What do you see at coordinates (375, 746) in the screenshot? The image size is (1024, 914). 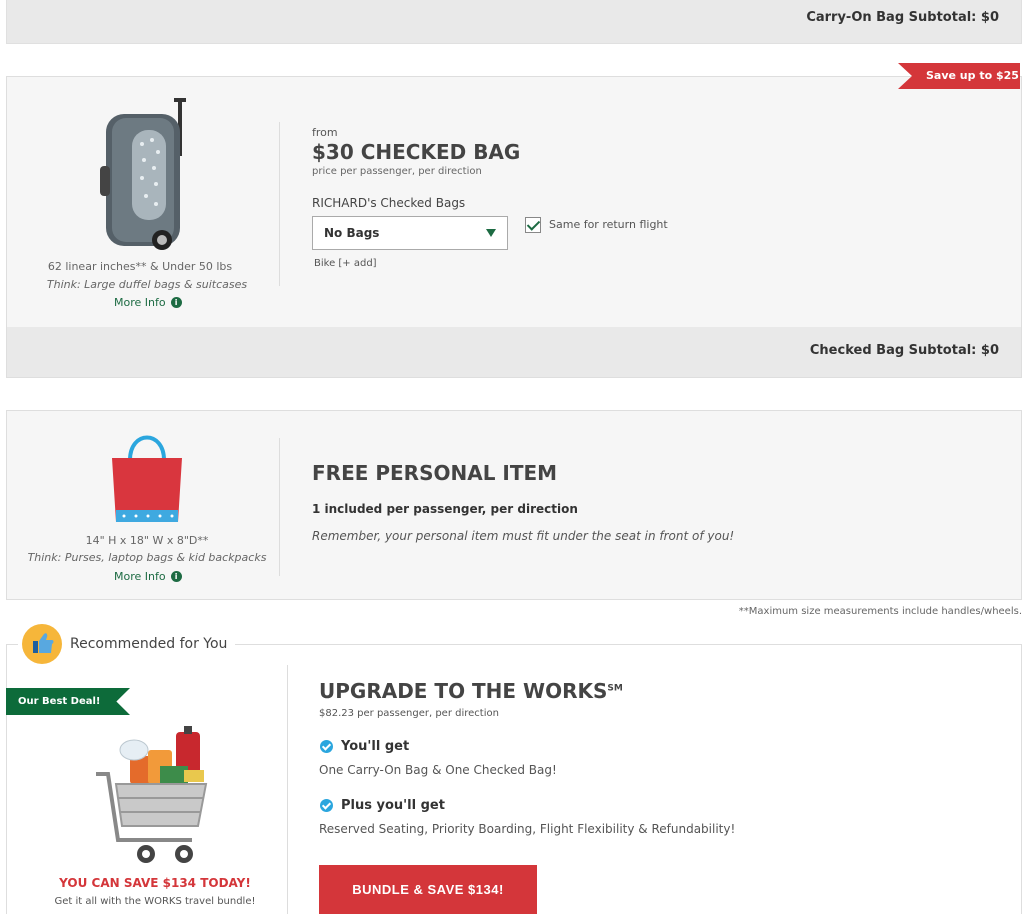 I see `you-get-label: You'll get` at bounding box center [375, 746].